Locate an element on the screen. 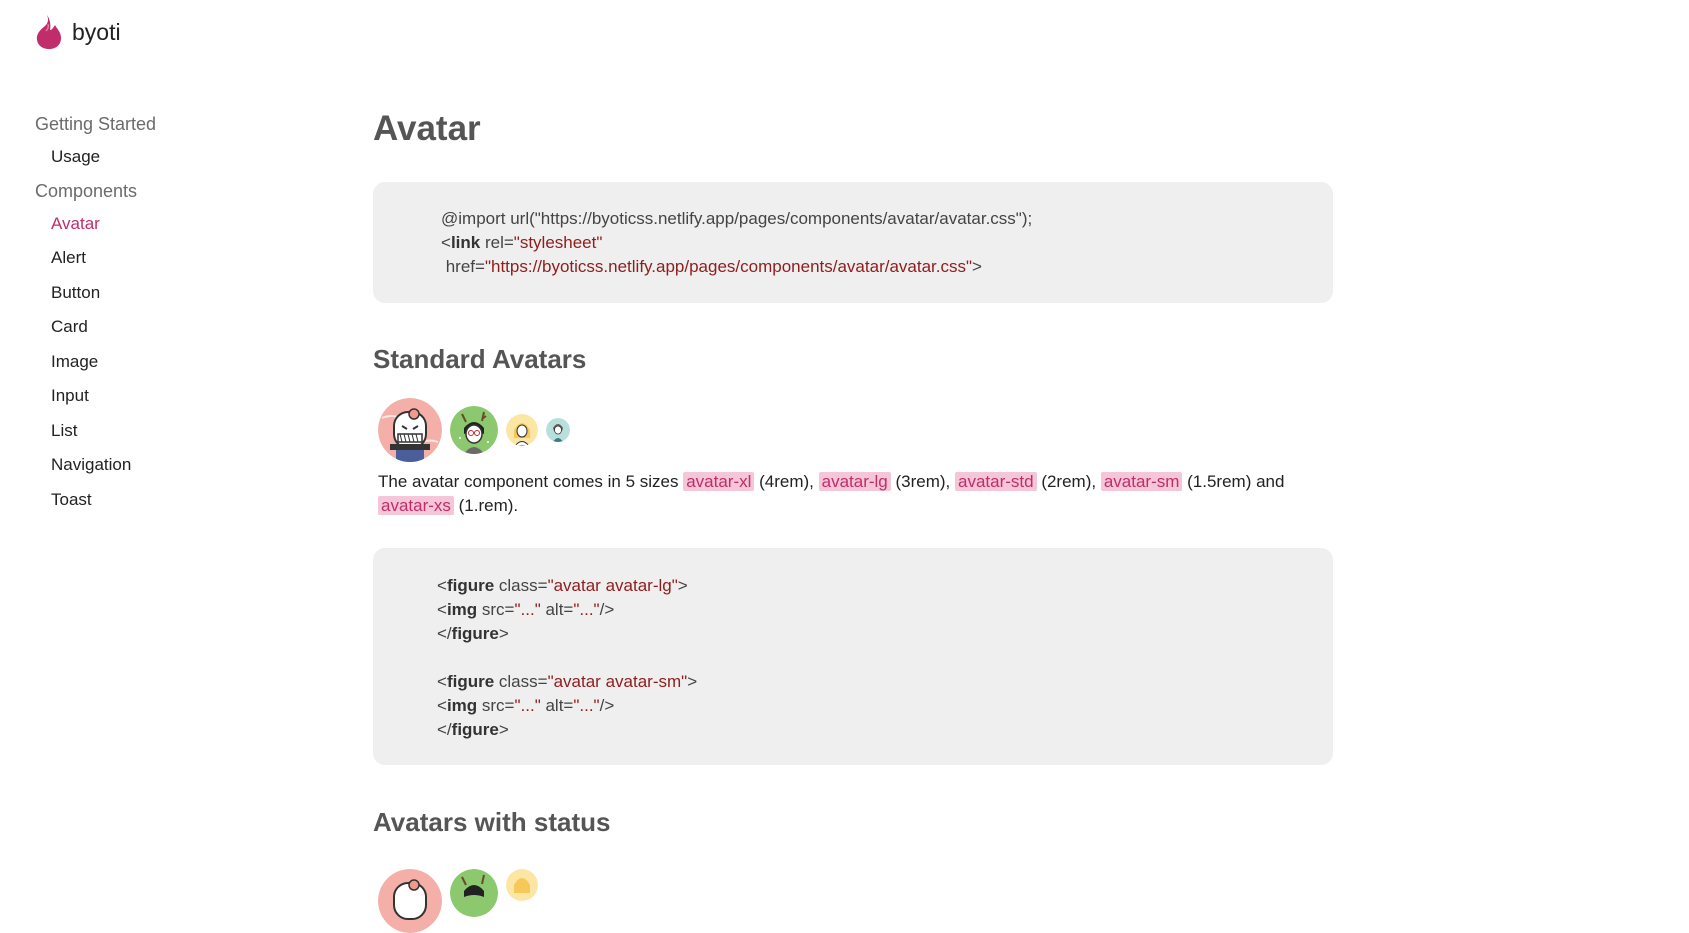  status-avatar-std is located at coordinates (522, 884).